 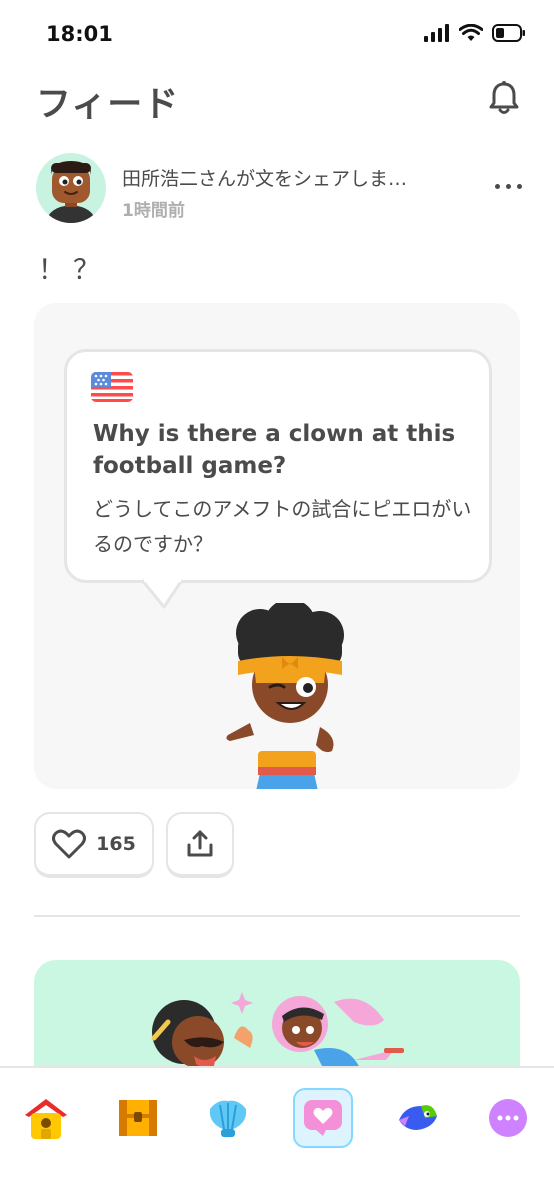 I want to click on tab-home, so click(x=46, y=1118).